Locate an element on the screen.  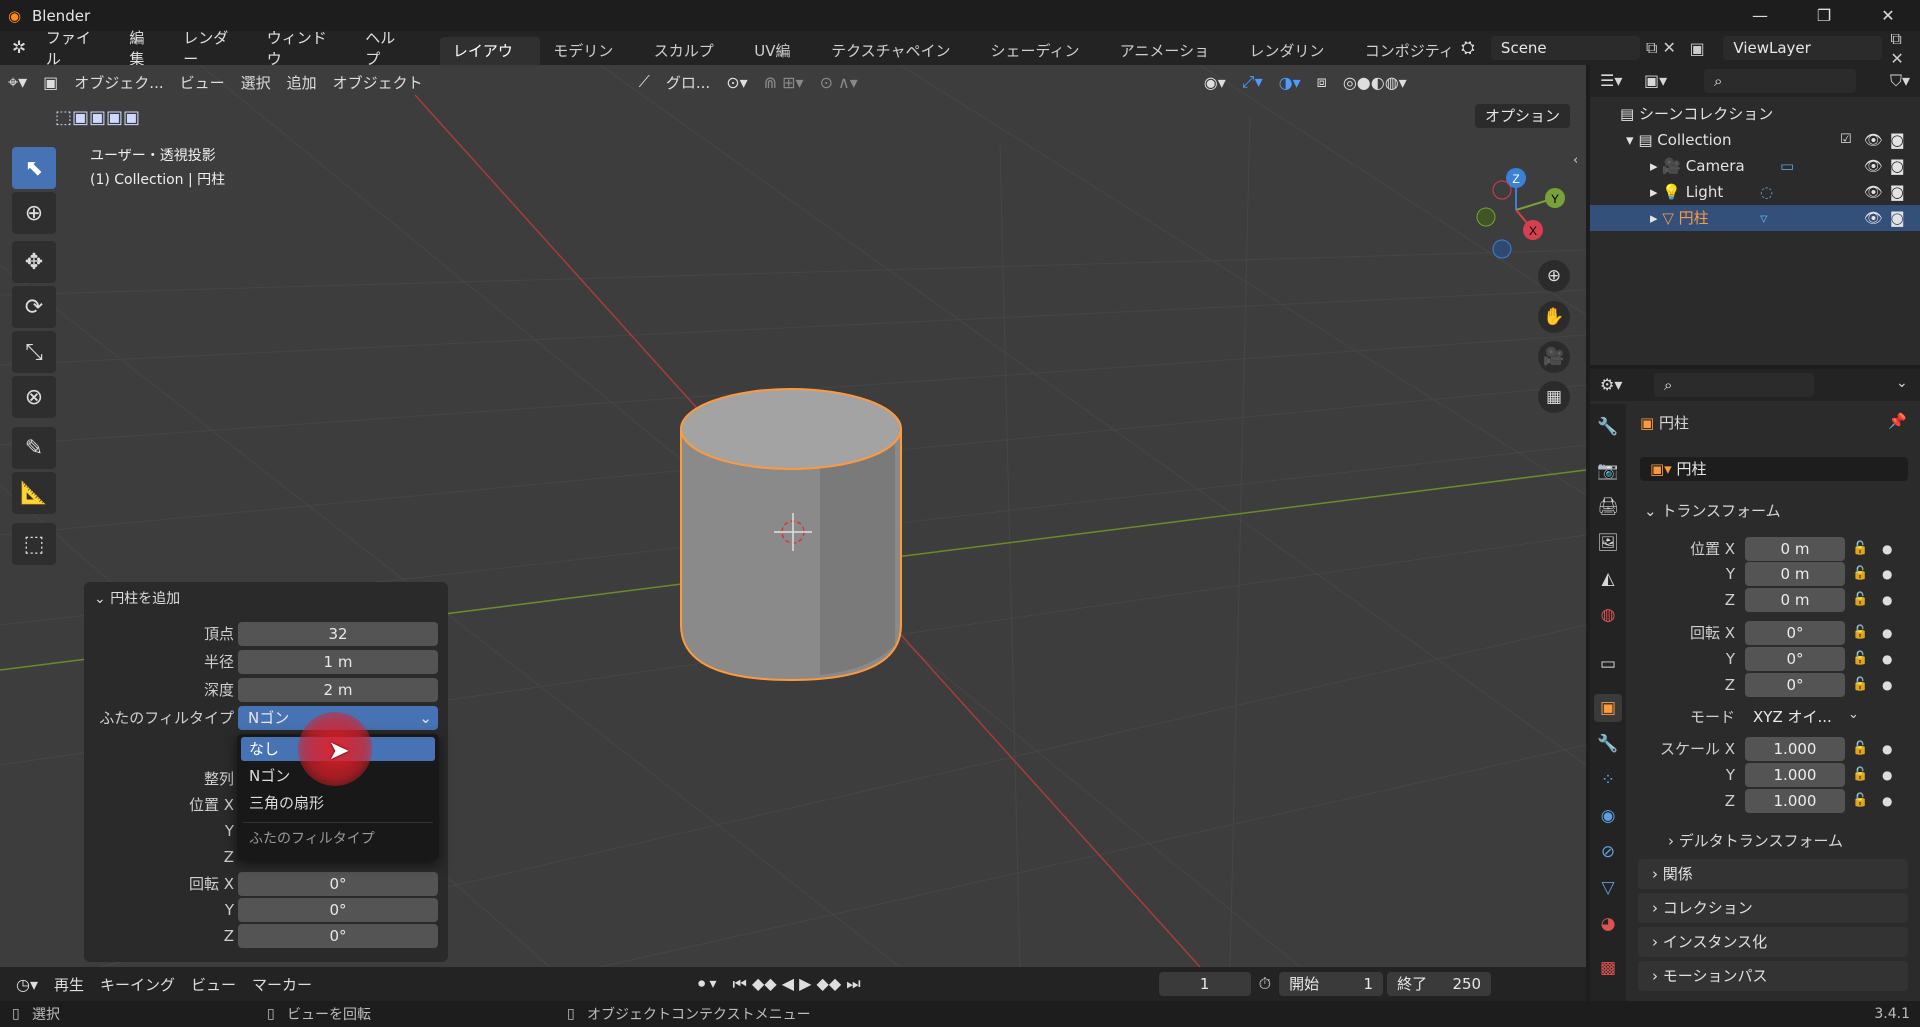
vertices-field: 32 is located at coordinates (338, 634).